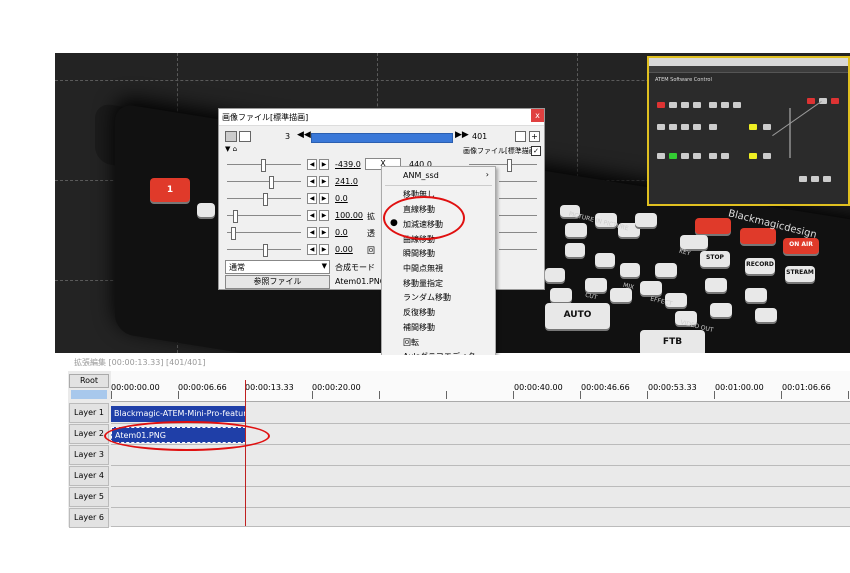 The height and width of the screenshot is (573, 850). What do you see at coordinates (487, 174) in the screenshot?
I see `submenu-arrow-icon: ›` at bounding box center [487, 174].